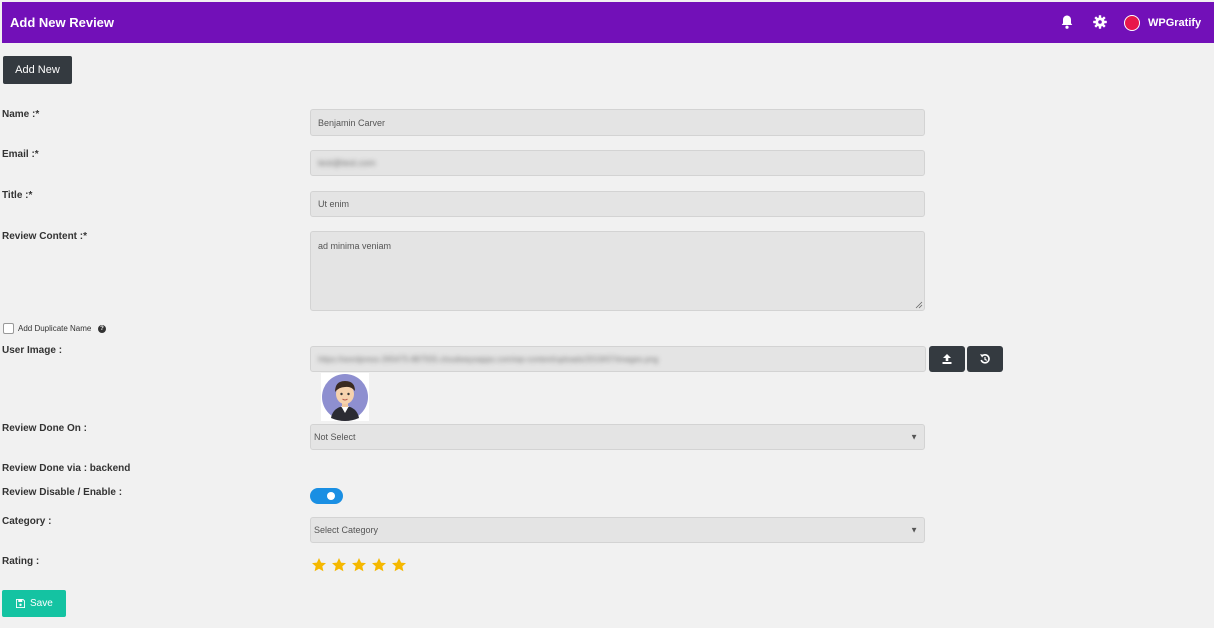 This screenshot has width=1214, height=628. What do you see at coordinates (45, 428) in the screenshot?
I see `review-done-on-label: Review Done On :` at bounding box center [45, 428].